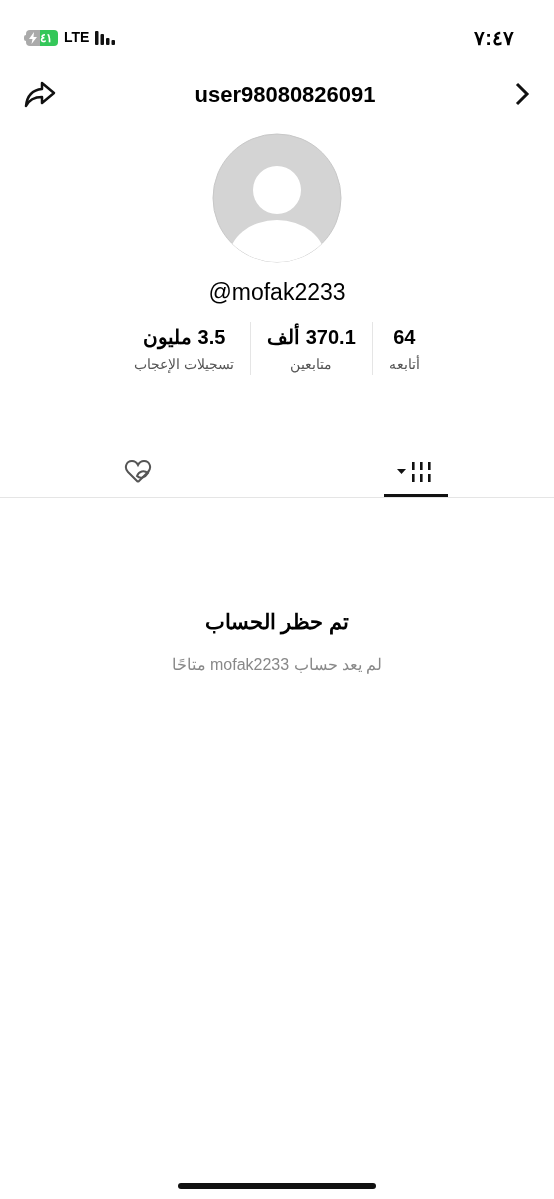 Image resolution: width=554 pixels, height=1199 pixels. What do you see at coordinates (494, 38) in the screenshot?
I see `status-time: ٧:٤٧` at bounding box center [494, 38].